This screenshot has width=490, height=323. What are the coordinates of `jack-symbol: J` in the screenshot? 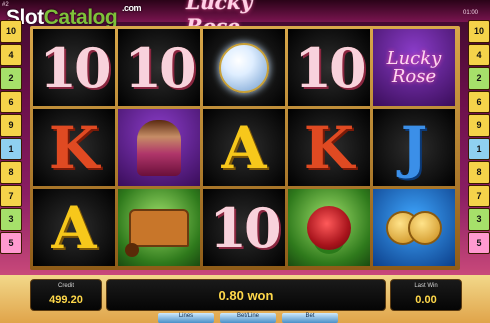 It's located at (414, 147).